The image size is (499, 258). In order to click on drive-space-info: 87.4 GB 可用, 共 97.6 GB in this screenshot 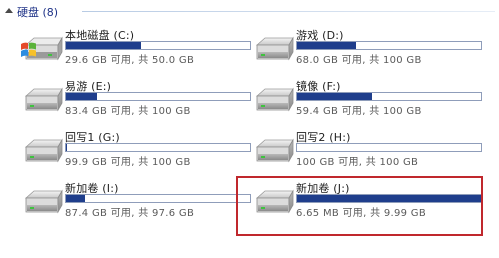, I will do `click(130, 213)`.